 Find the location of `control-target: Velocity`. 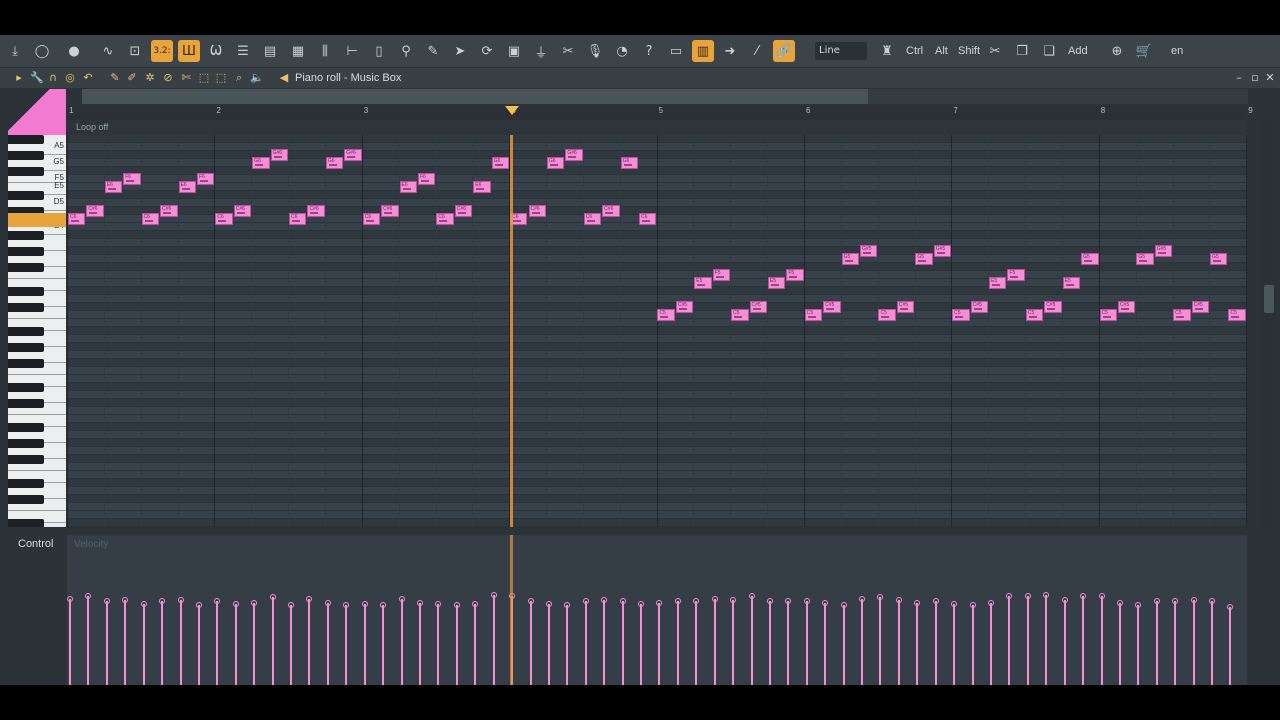

control-target: Velocity is located at coordinates (91, 544).